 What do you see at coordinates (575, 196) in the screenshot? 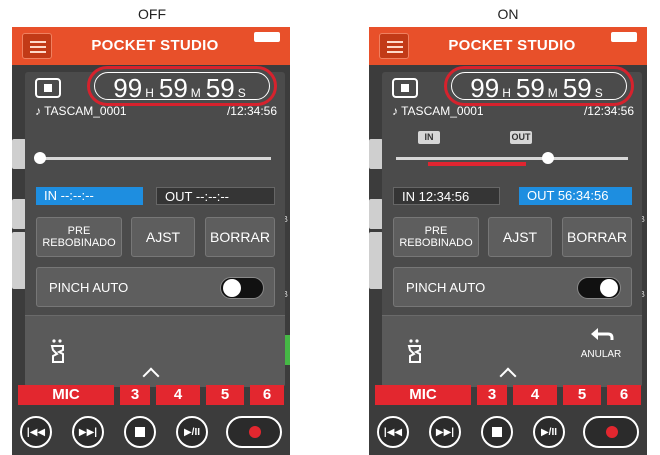
I see `out-point-field: OUT 56:34:56` at bounding box center [575, 196].